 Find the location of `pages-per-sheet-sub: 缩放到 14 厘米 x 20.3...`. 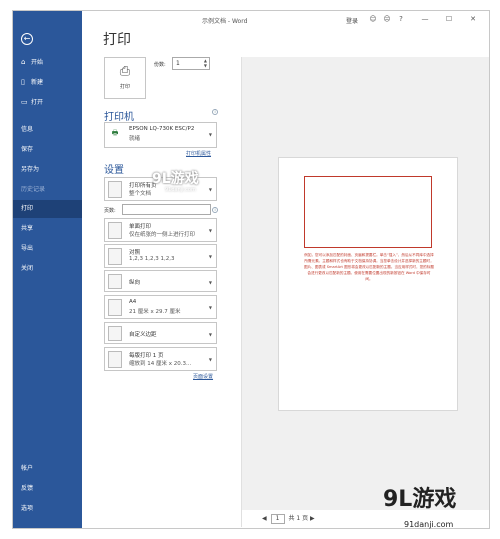

pages-per-sheet-sub: 缩放到 14 厘米 x 20.3... is located at coordinates (160, 364).